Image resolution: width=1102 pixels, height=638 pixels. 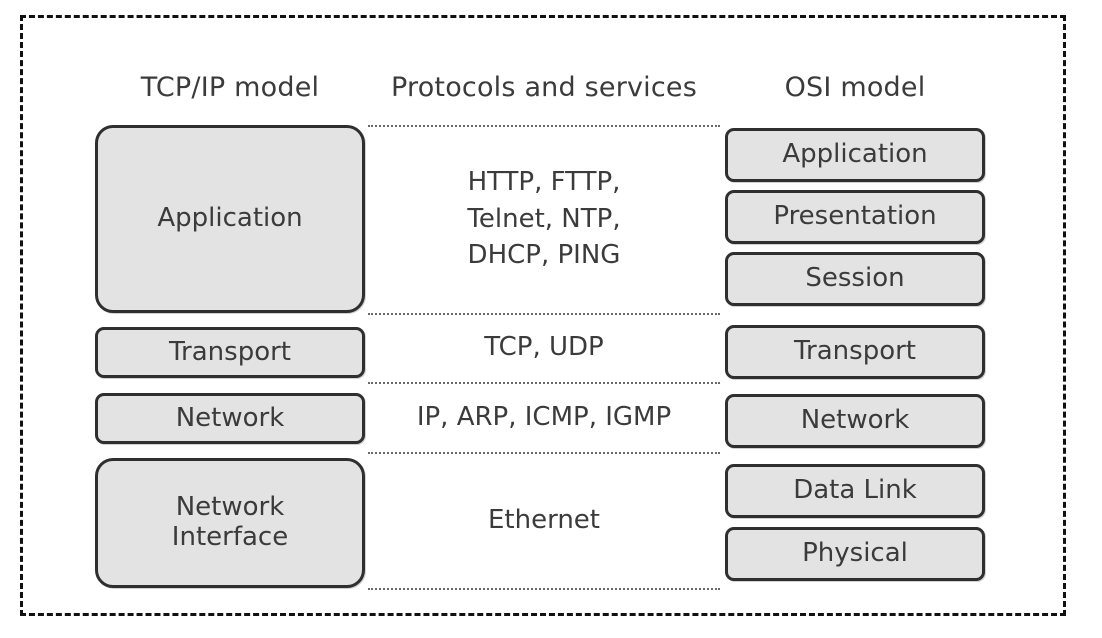 What do you see at coordinates (230, 523) in the screenshot?
I see `tcpip-layer-network-interface: Network Interface` at bounding box center [230, 523].